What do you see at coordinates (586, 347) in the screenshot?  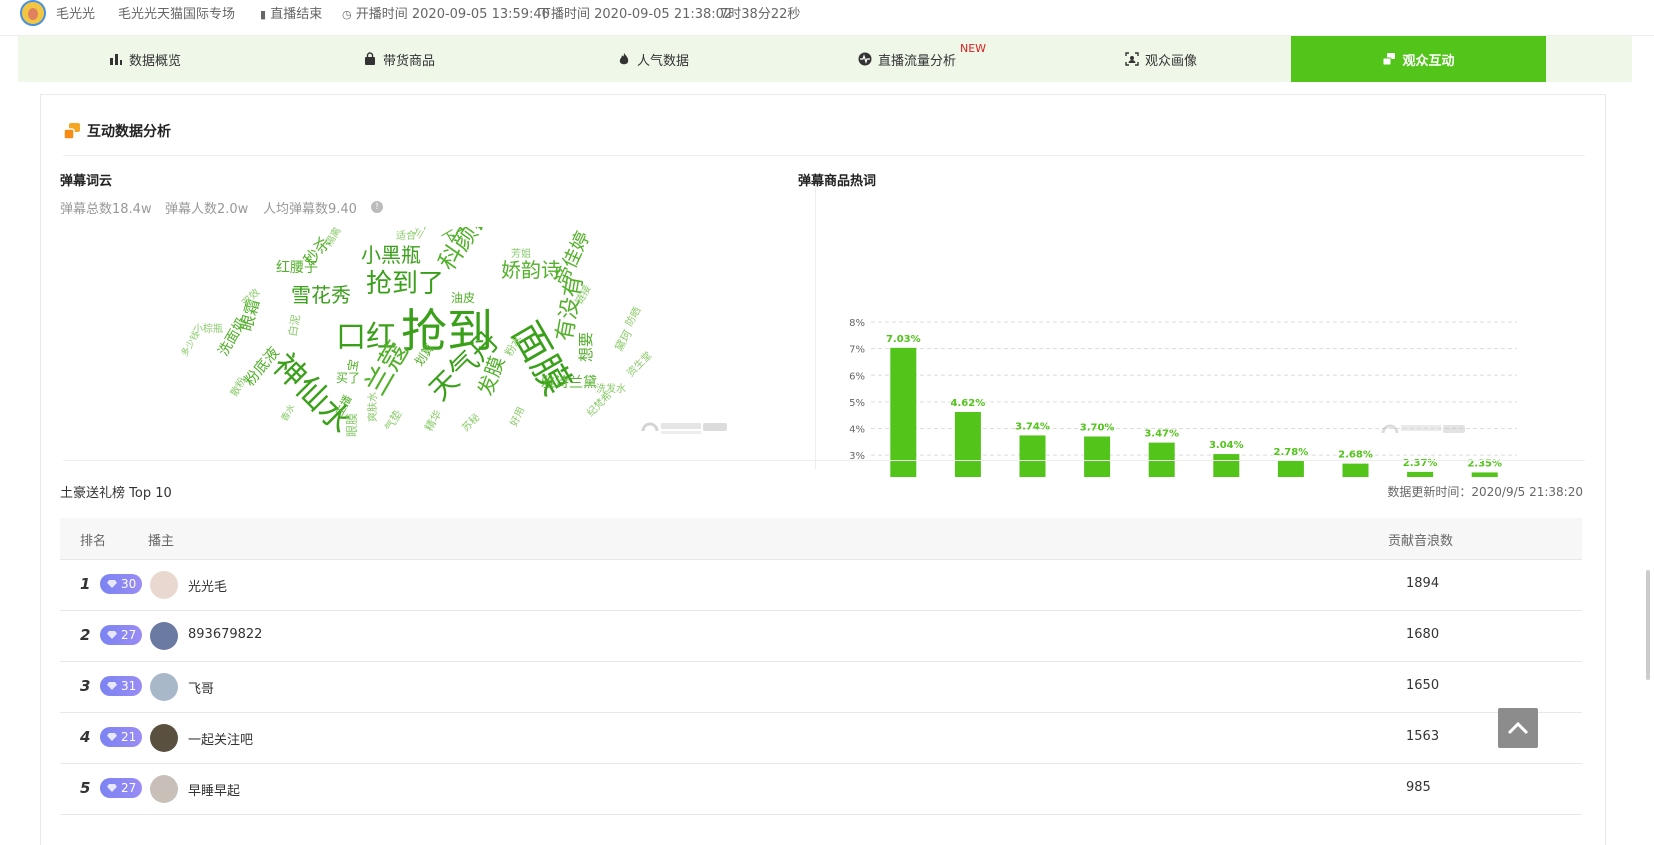 I see `word-cloud-word: 想要` at bounding box center [586, 347].